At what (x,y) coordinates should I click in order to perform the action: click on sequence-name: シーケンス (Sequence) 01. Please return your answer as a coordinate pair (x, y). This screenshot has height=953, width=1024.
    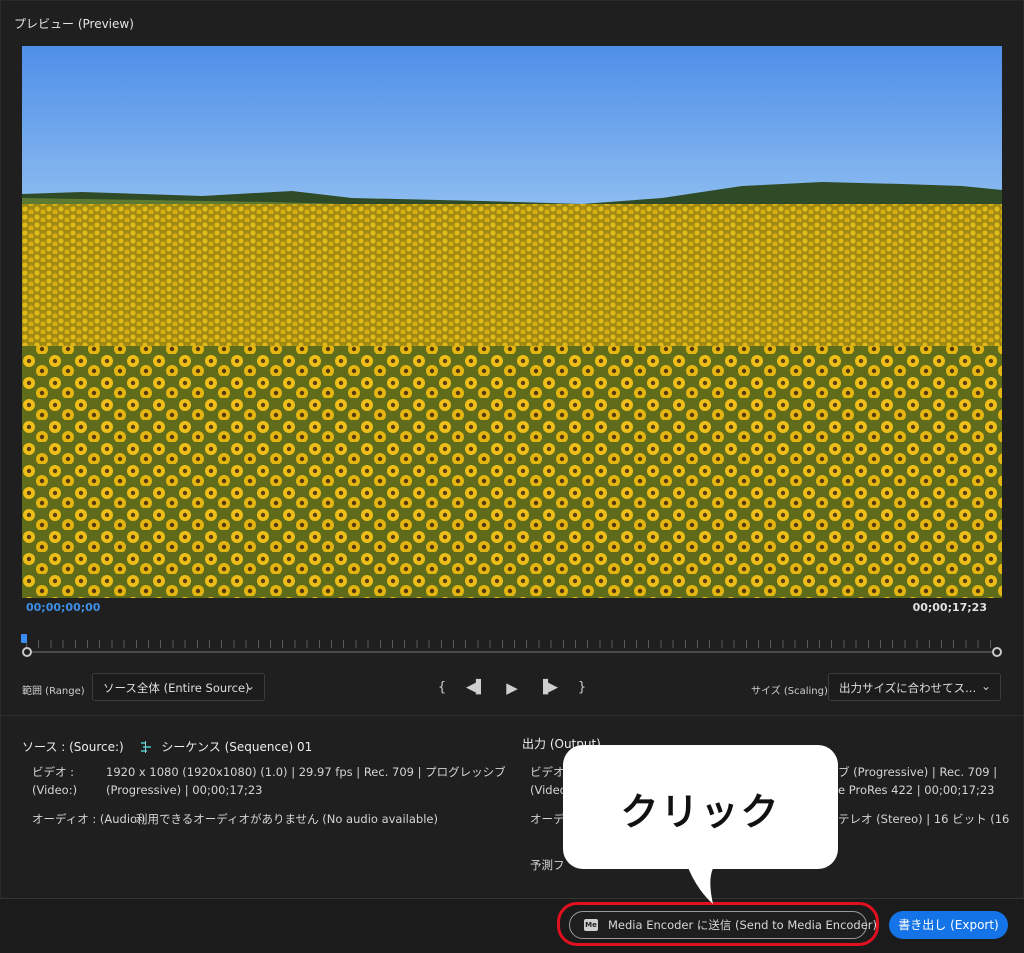
    Looking at the image, I should click on (237, 747).